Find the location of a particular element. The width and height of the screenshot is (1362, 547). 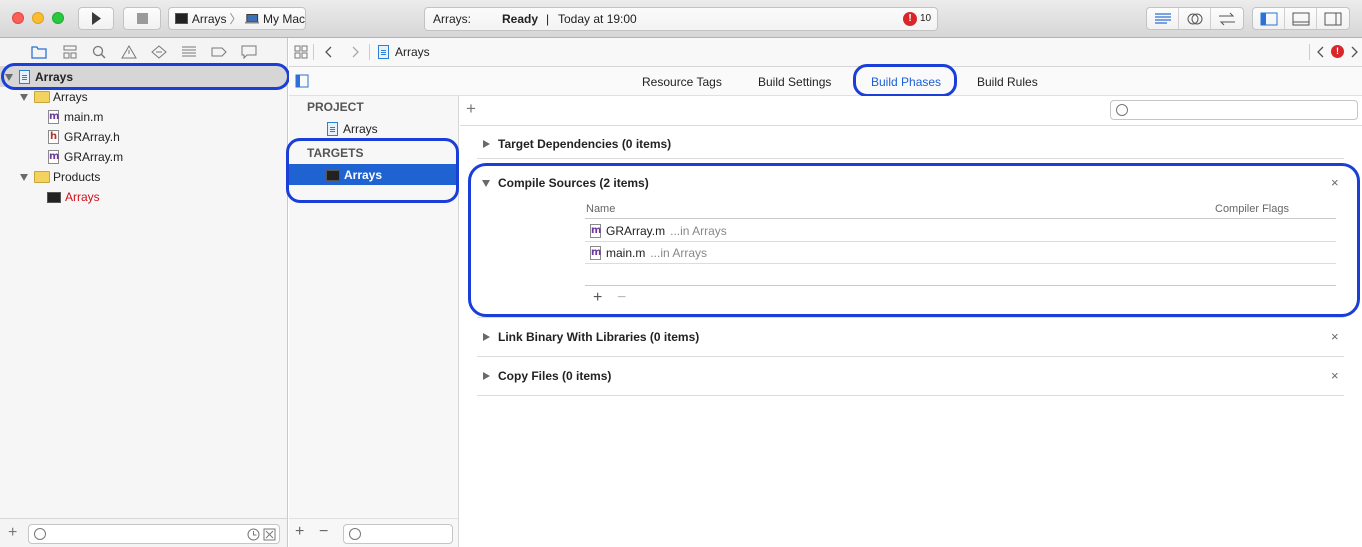

folder-navigator-icon is located at coordinates (39, 52).